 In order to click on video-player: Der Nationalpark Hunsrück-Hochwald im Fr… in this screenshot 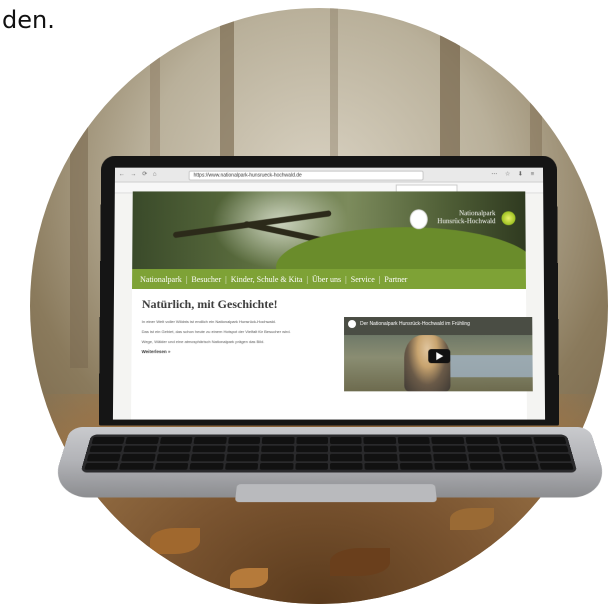, I will do `click(438, 354)`.